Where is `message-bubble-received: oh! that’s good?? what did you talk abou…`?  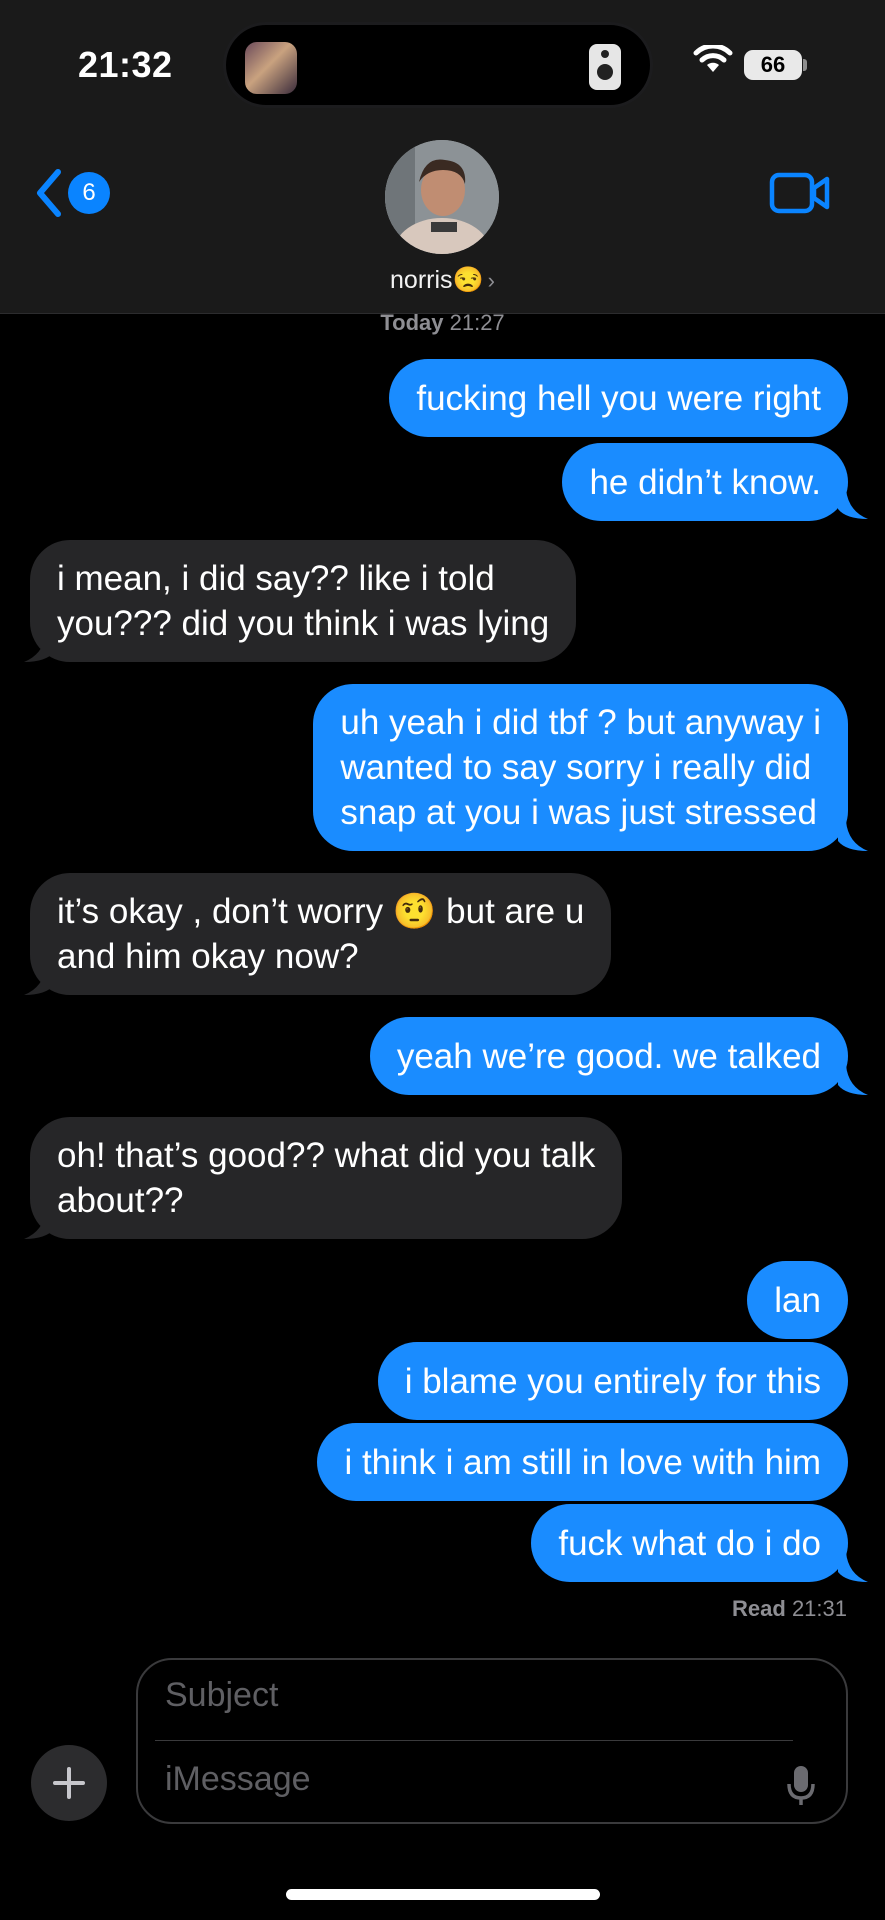
message-bubble-received: oh! that’s good?? what did you talk abou… is located at coordinates (326, 1178).